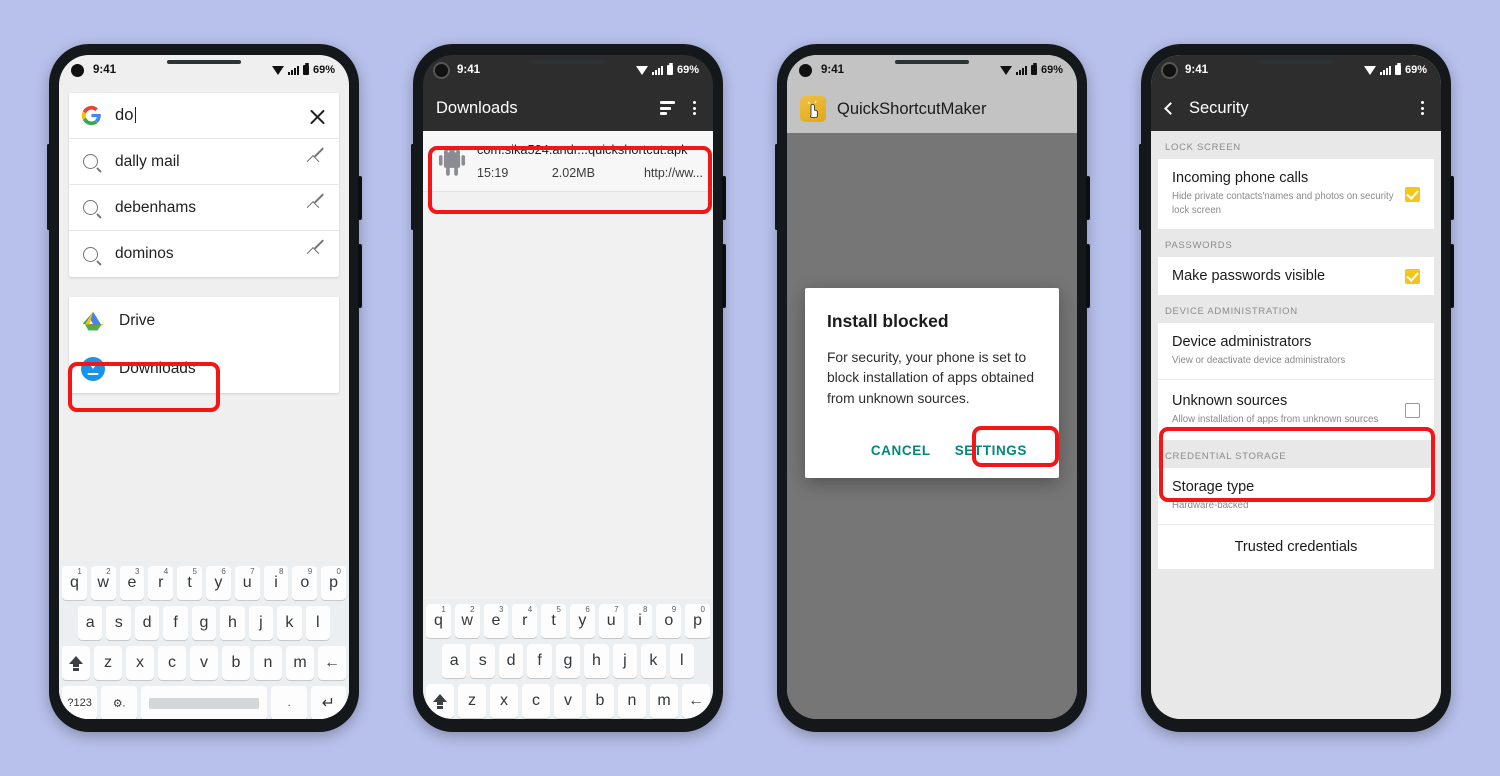  What do you see at coordinates (317, 115) in the screenshot?
I see `clear-search-icon` at bounding box center [317, 115].